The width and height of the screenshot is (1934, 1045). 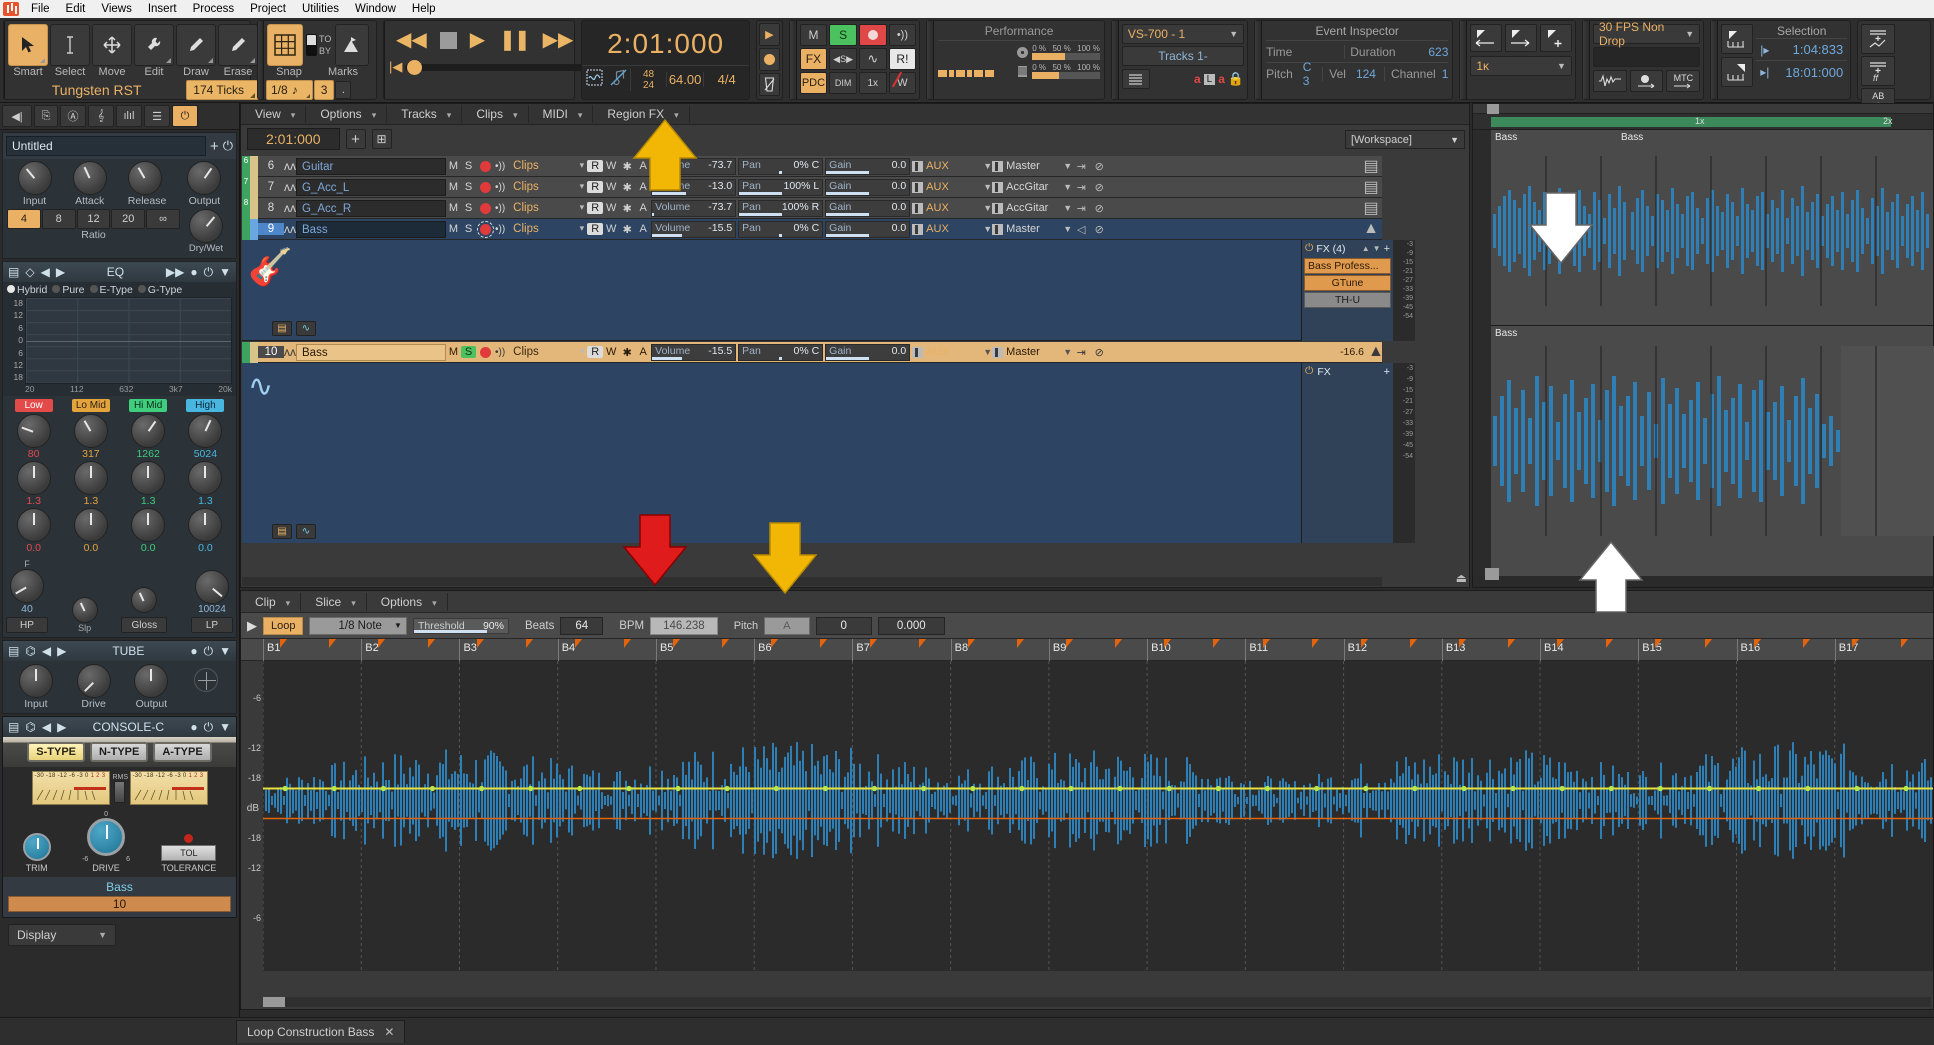 What do you see at coordinates (1492, 574) in the screenshot?
I see `overview-scroll-thumb` at bounding box center [1492, 574].